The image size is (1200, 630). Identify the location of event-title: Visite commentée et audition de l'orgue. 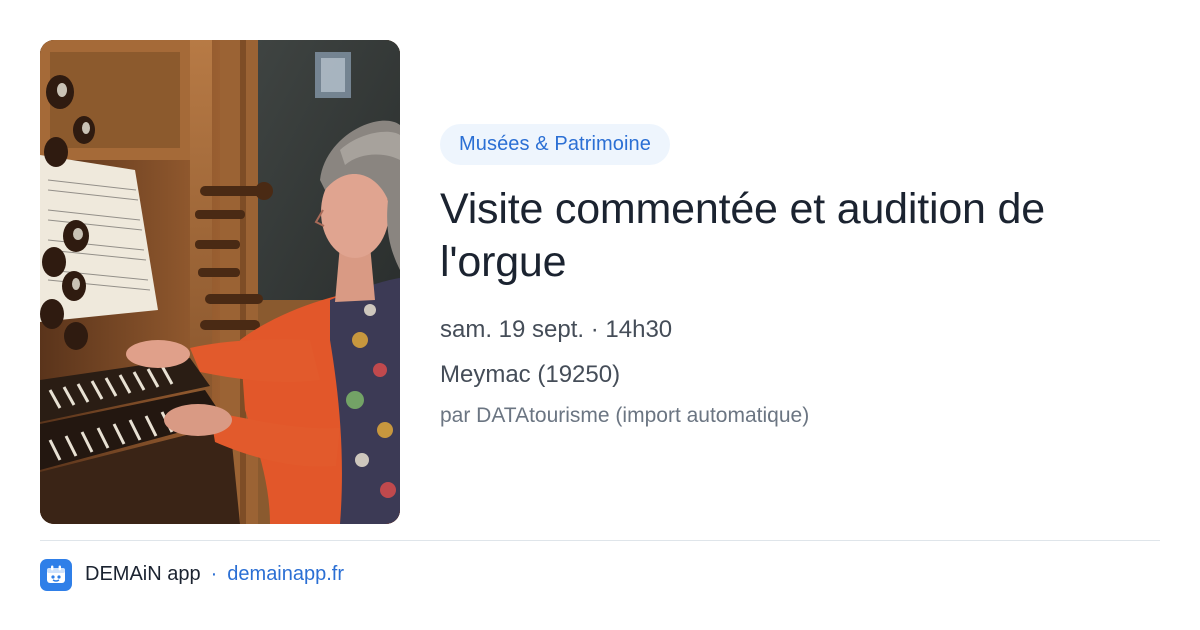
(780, 236).